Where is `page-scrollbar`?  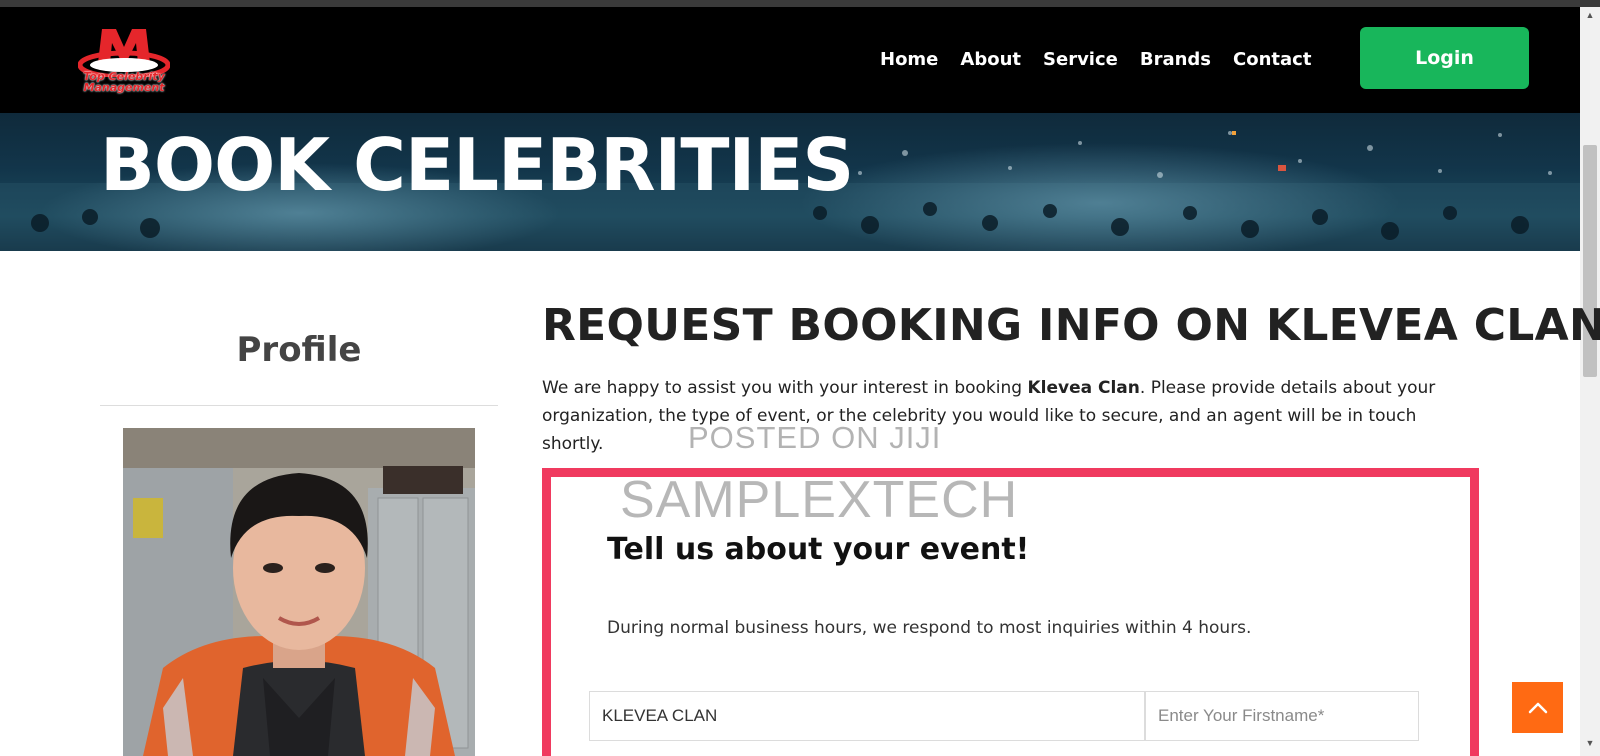
page-scrollbar is located at coordinates (1590, 381).